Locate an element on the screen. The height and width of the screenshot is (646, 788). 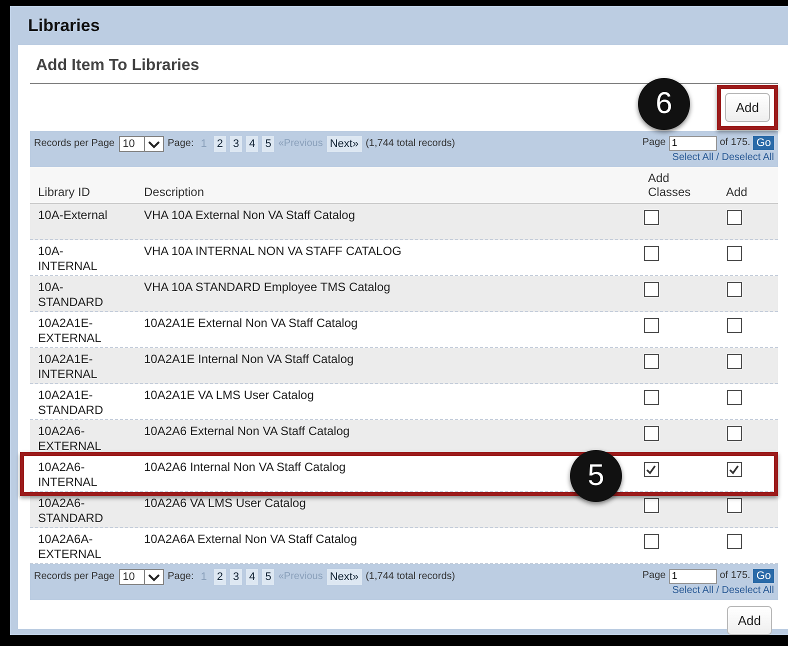
table-cell-text: VHA 10A STANDARD Employee TMS Catalog is located at coordinates (266, 287).